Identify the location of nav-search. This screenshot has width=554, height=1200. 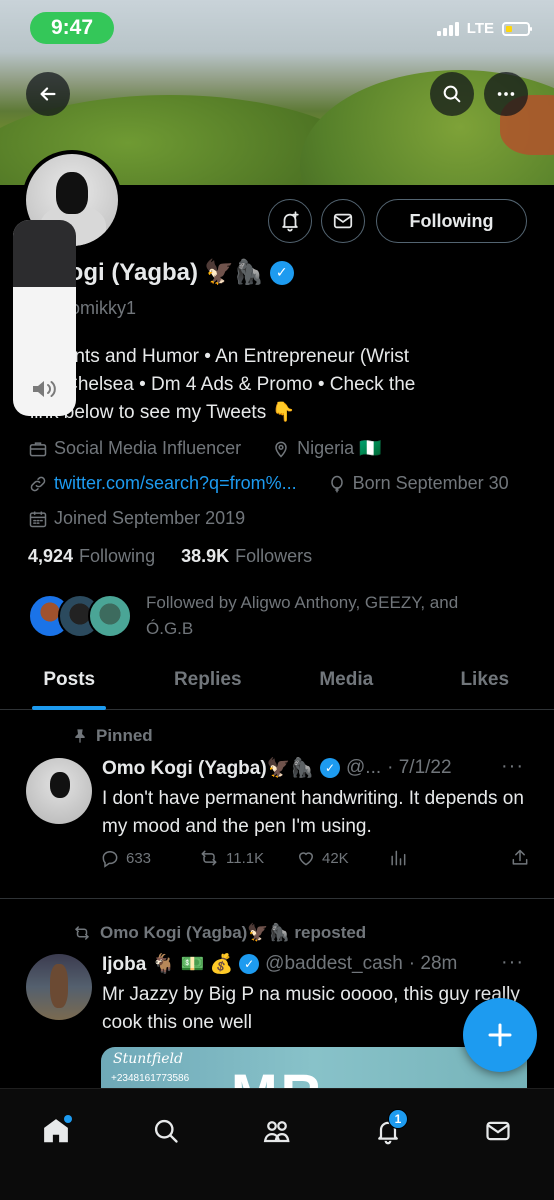
(166, 1131).